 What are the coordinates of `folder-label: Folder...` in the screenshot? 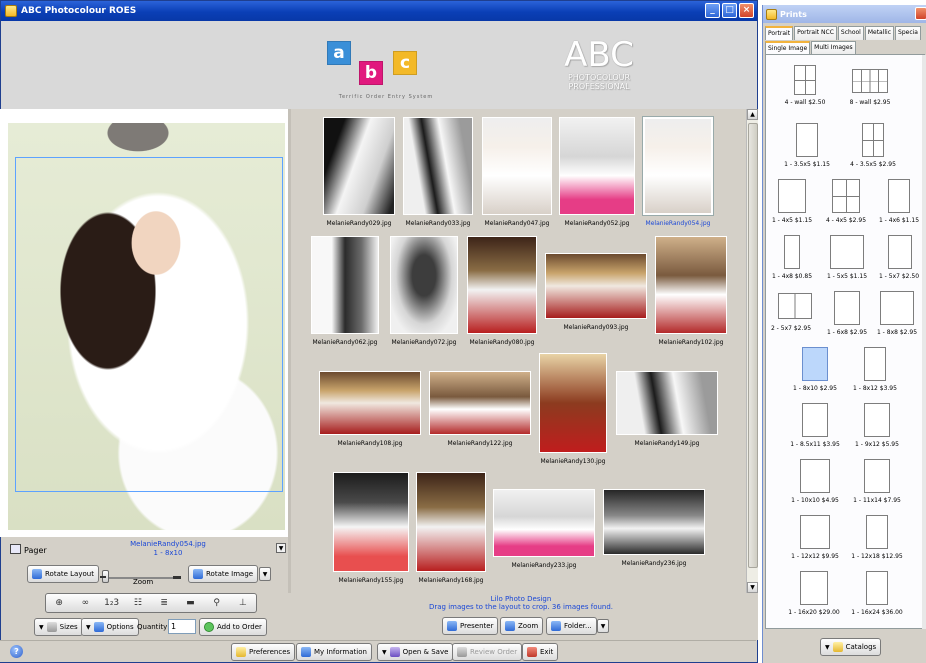 It's located at (578, 626).